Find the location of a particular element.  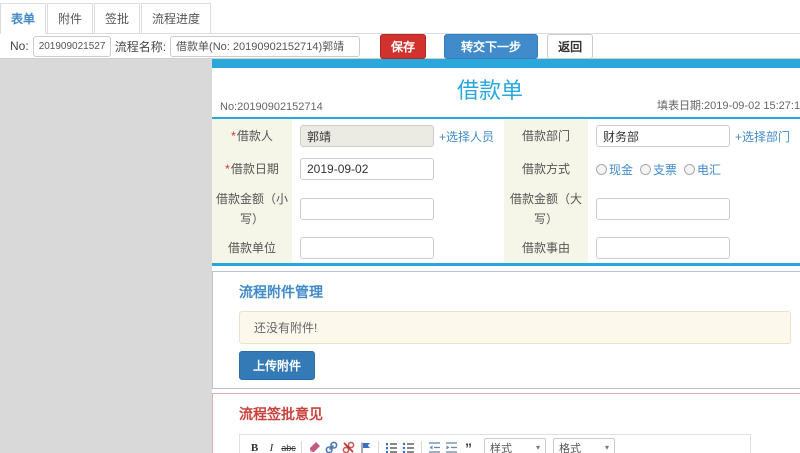

select-department-link: +选择部门 is located at coordinates (762, 136).